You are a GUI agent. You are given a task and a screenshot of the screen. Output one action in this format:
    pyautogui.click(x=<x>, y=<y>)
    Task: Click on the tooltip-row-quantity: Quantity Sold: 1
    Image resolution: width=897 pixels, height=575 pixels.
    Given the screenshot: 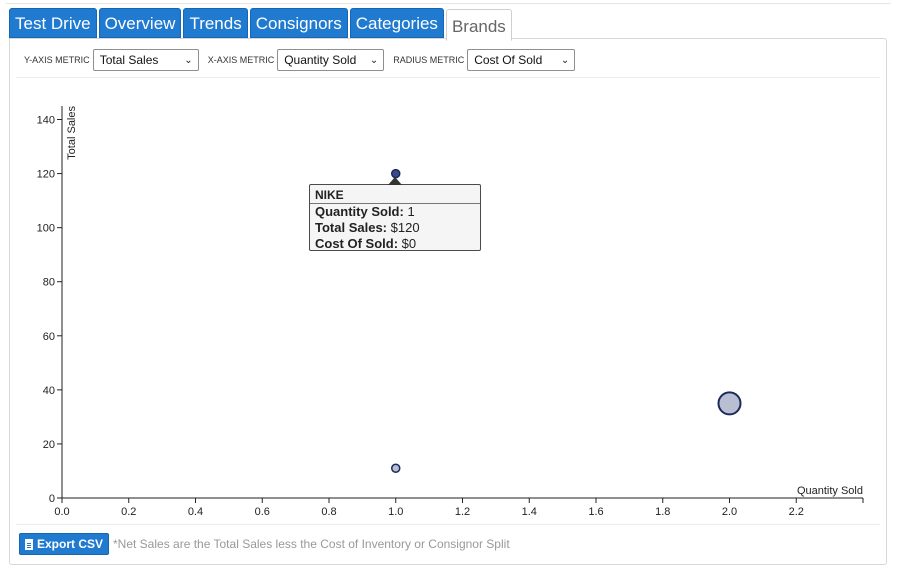 What is the action you would take?
    pyautogui.click(x=365, y=211)
    